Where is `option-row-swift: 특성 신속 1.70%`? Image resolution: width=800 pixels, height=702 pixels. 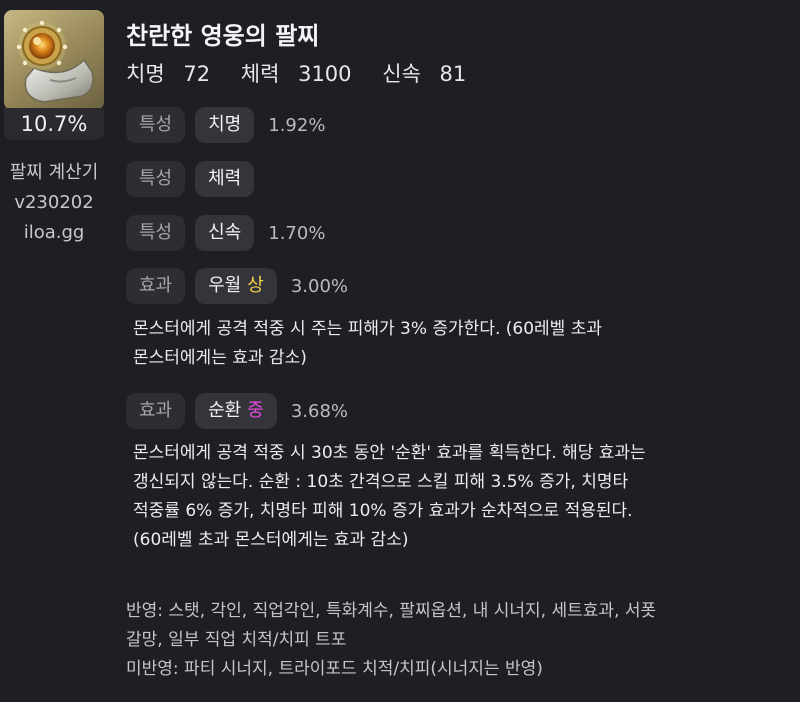 option-row-swift: 특성 신속 1.70% is located at coordinates (225, 233).